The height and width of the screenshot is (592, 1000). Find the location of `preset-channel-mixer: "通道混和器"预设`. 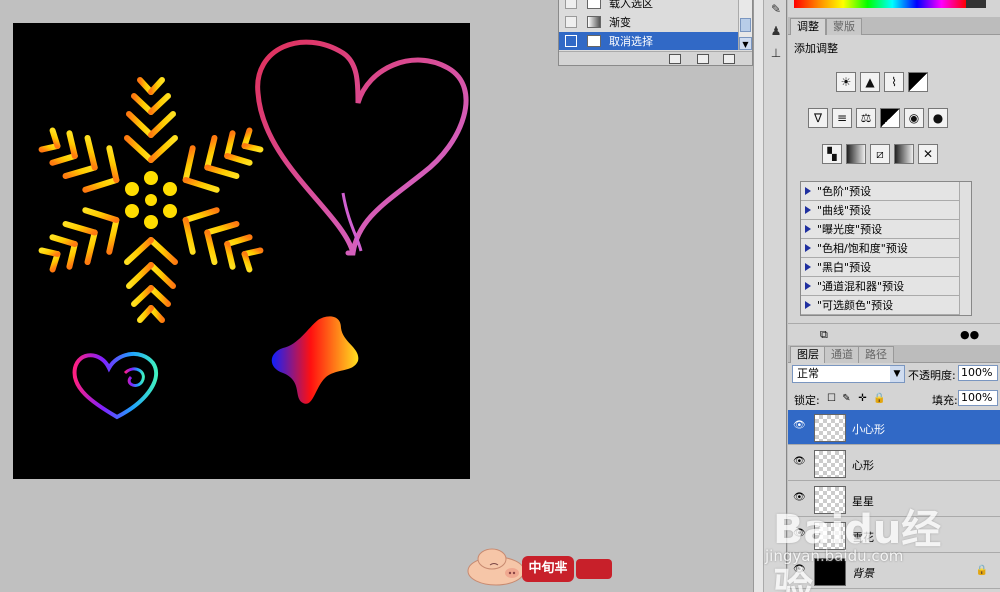

preset-channel-mixer: "通道混和器"预设 is located at coordinates (886, 286).